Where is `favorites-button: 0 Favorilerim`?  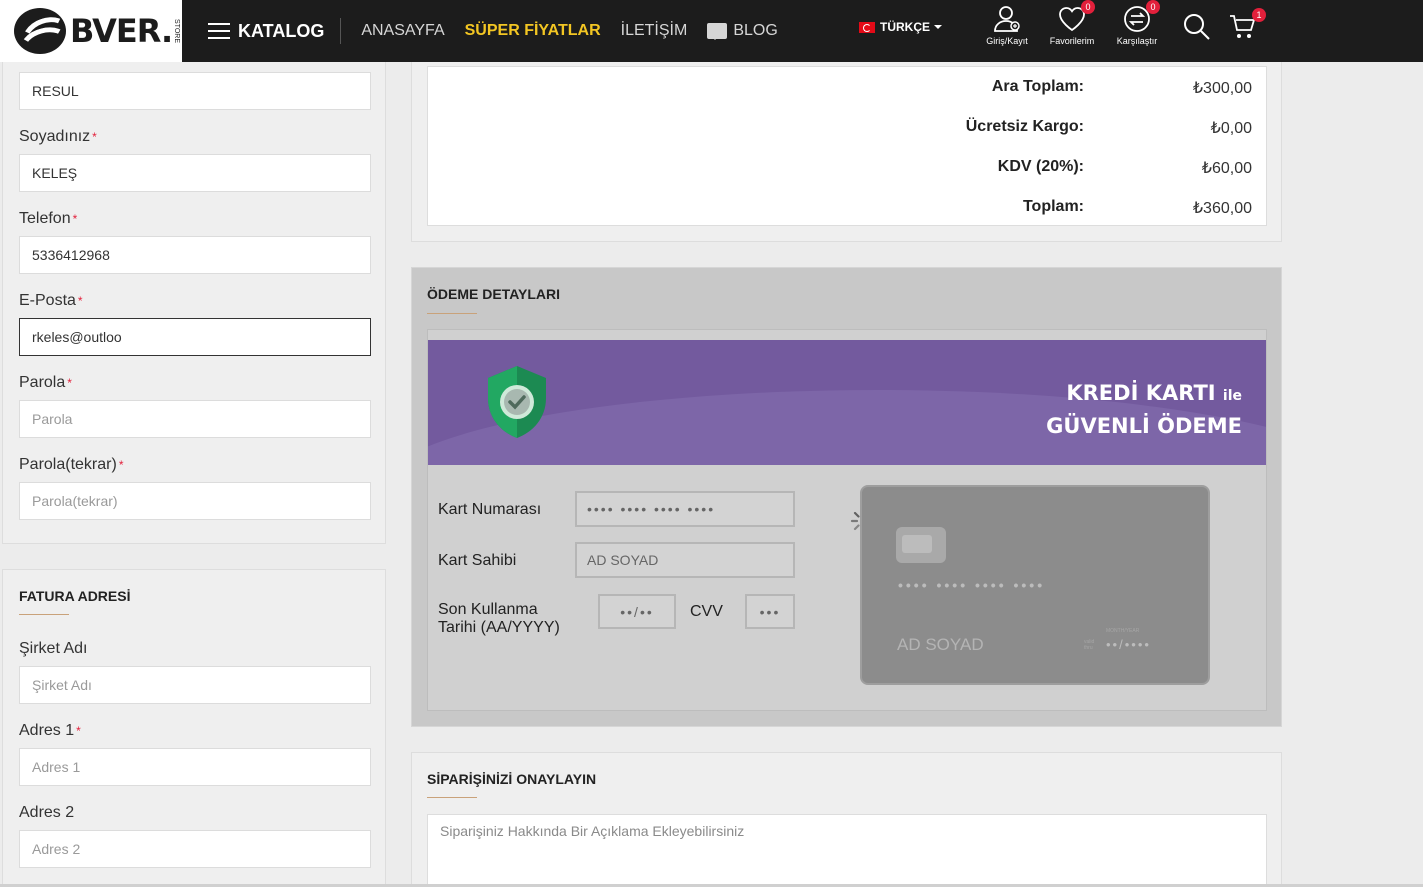
favorites-button: 0 Favorilerim is located at coordinates (1072, 23).